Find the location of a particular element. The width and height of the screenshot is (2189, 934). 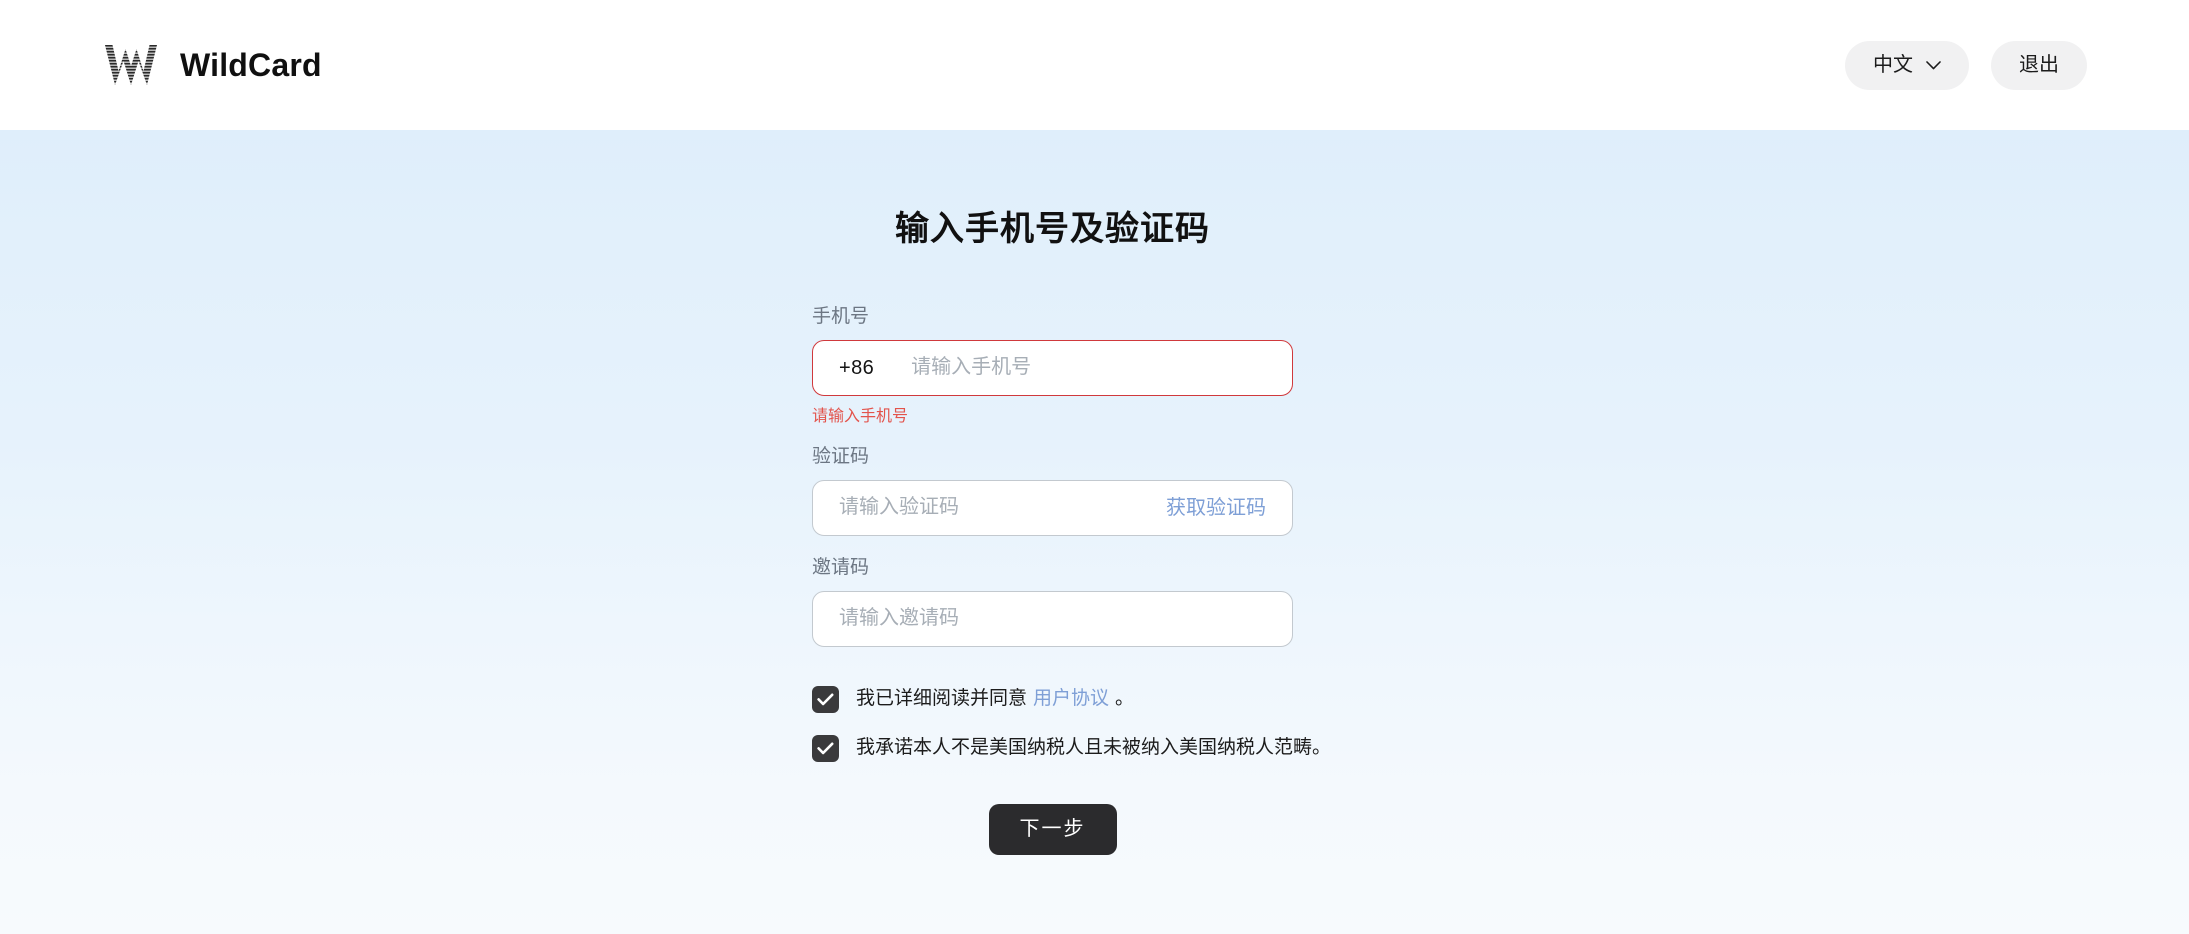

header-actions: 中文 退出 is located at coordinates (1966, 65).